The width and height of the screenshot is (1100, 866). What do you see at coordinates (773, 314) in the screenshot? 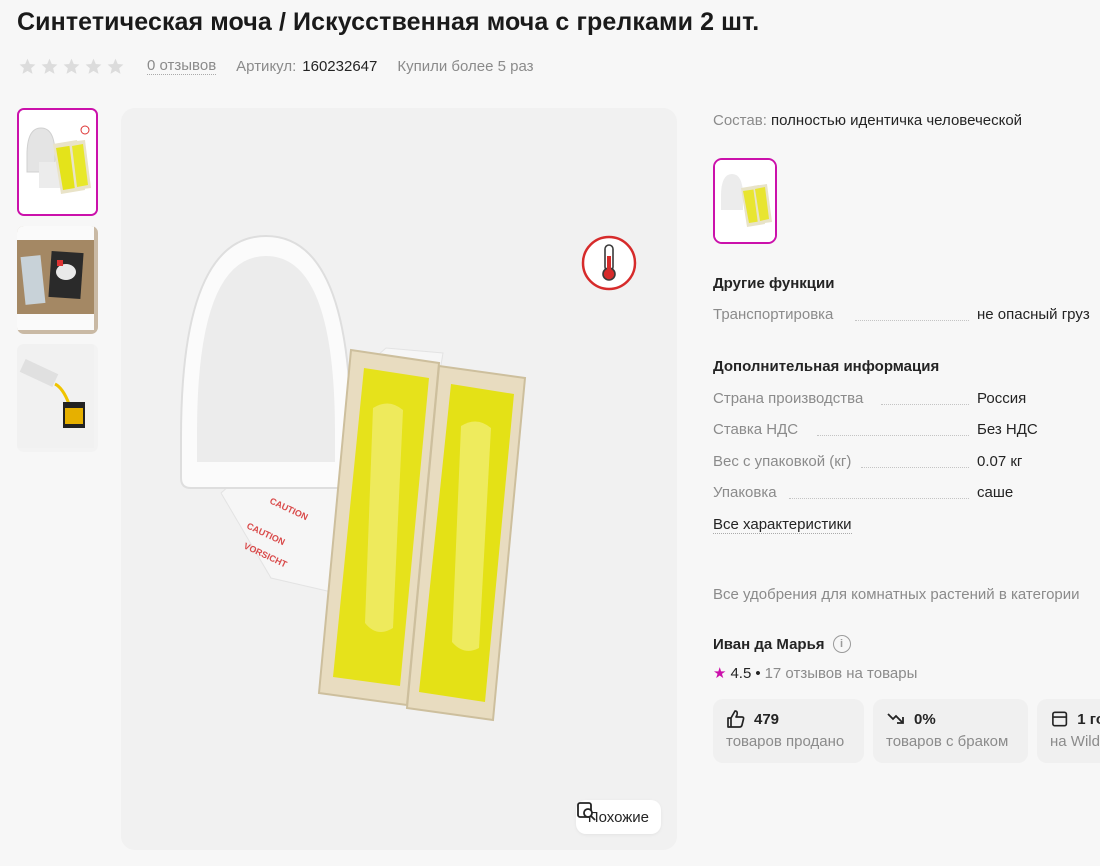
I see `spec-key: Транспортировка` at bounding box center [773, 314].